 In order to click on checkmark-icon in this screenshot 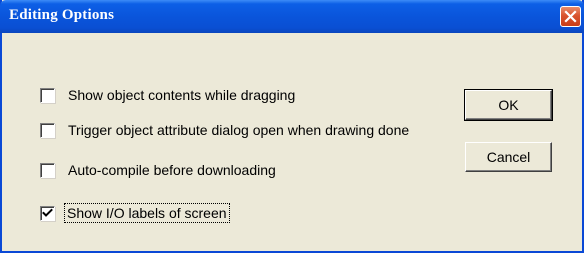, I will do `click(47, 212)`.